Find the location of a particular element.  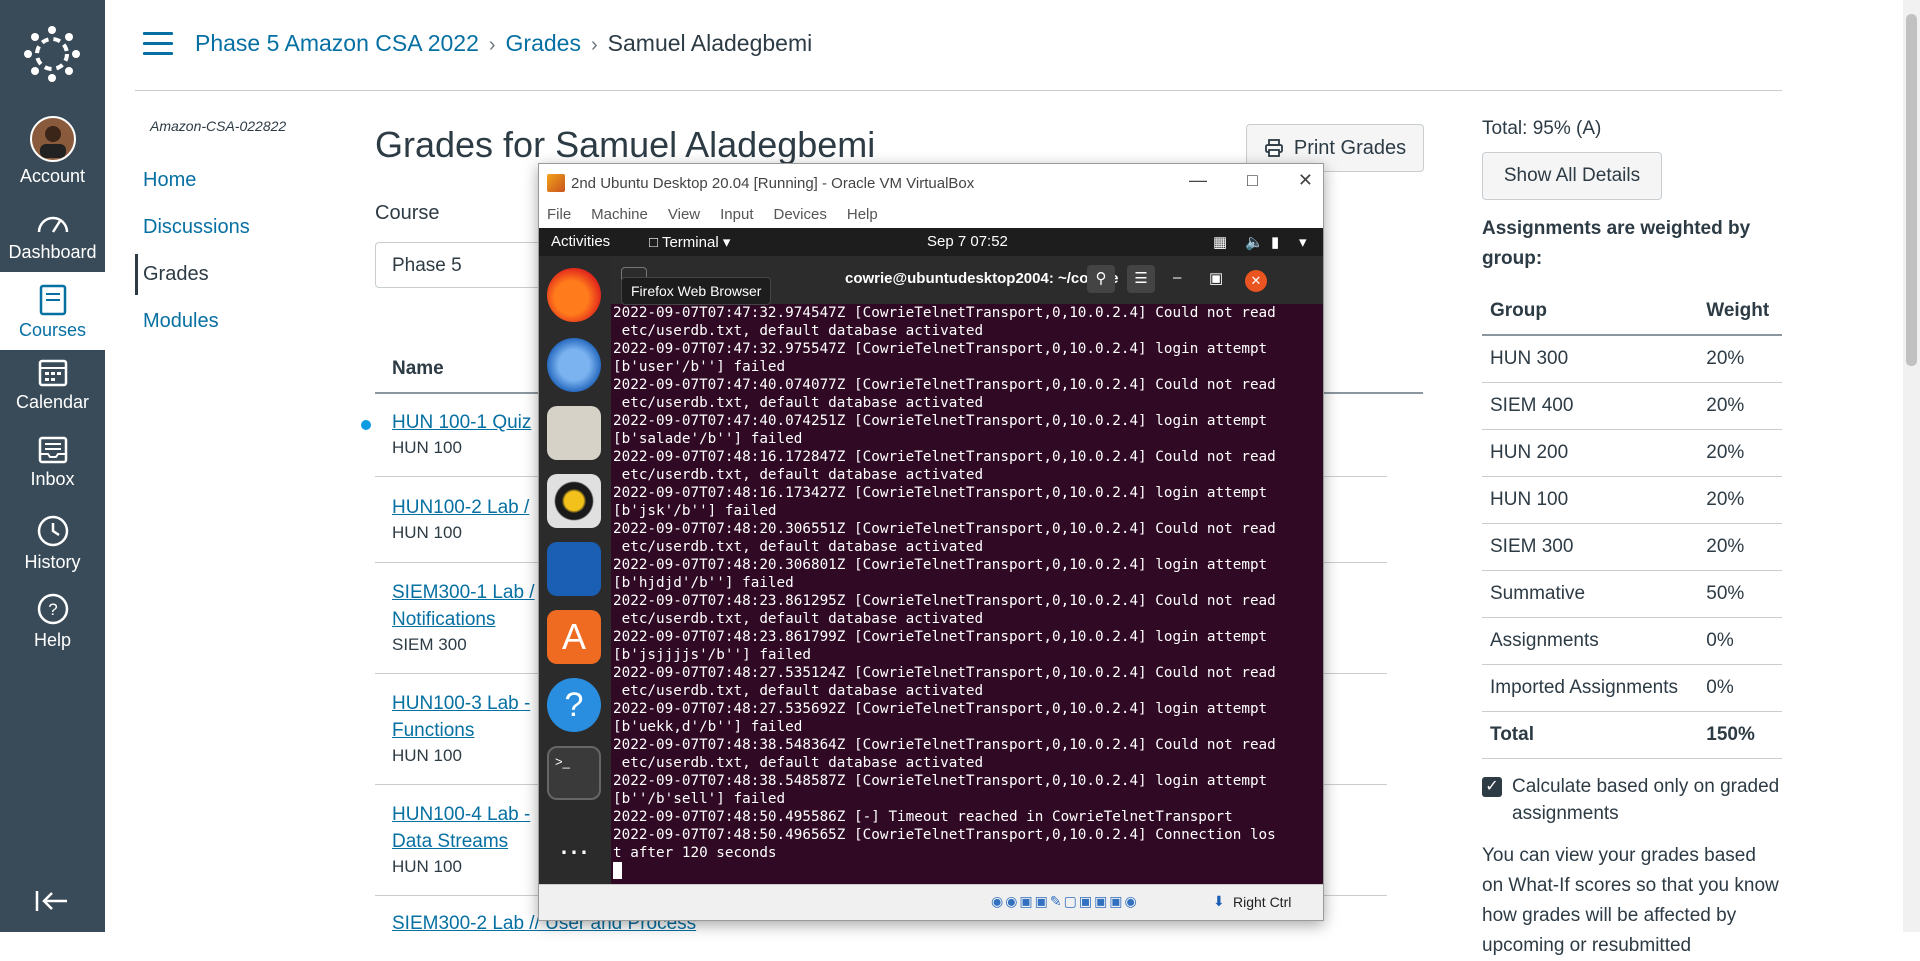

nav-calendar: Calendar is located at coordinates (52, 384).